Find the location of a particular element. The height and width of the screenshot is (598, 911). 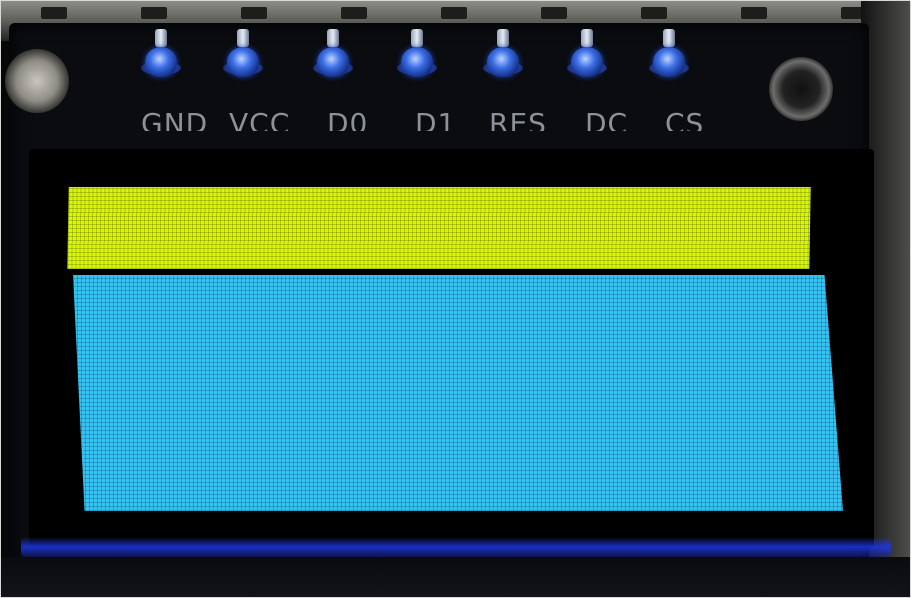

header-pin-gnd is located at coordinates (161, 61).